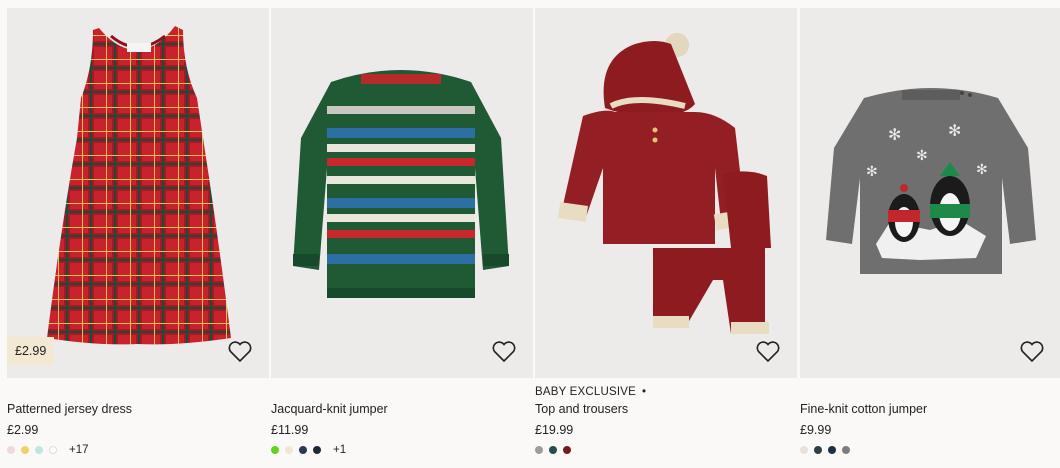  I want to click on outfit-illustration, so click(664, 183).